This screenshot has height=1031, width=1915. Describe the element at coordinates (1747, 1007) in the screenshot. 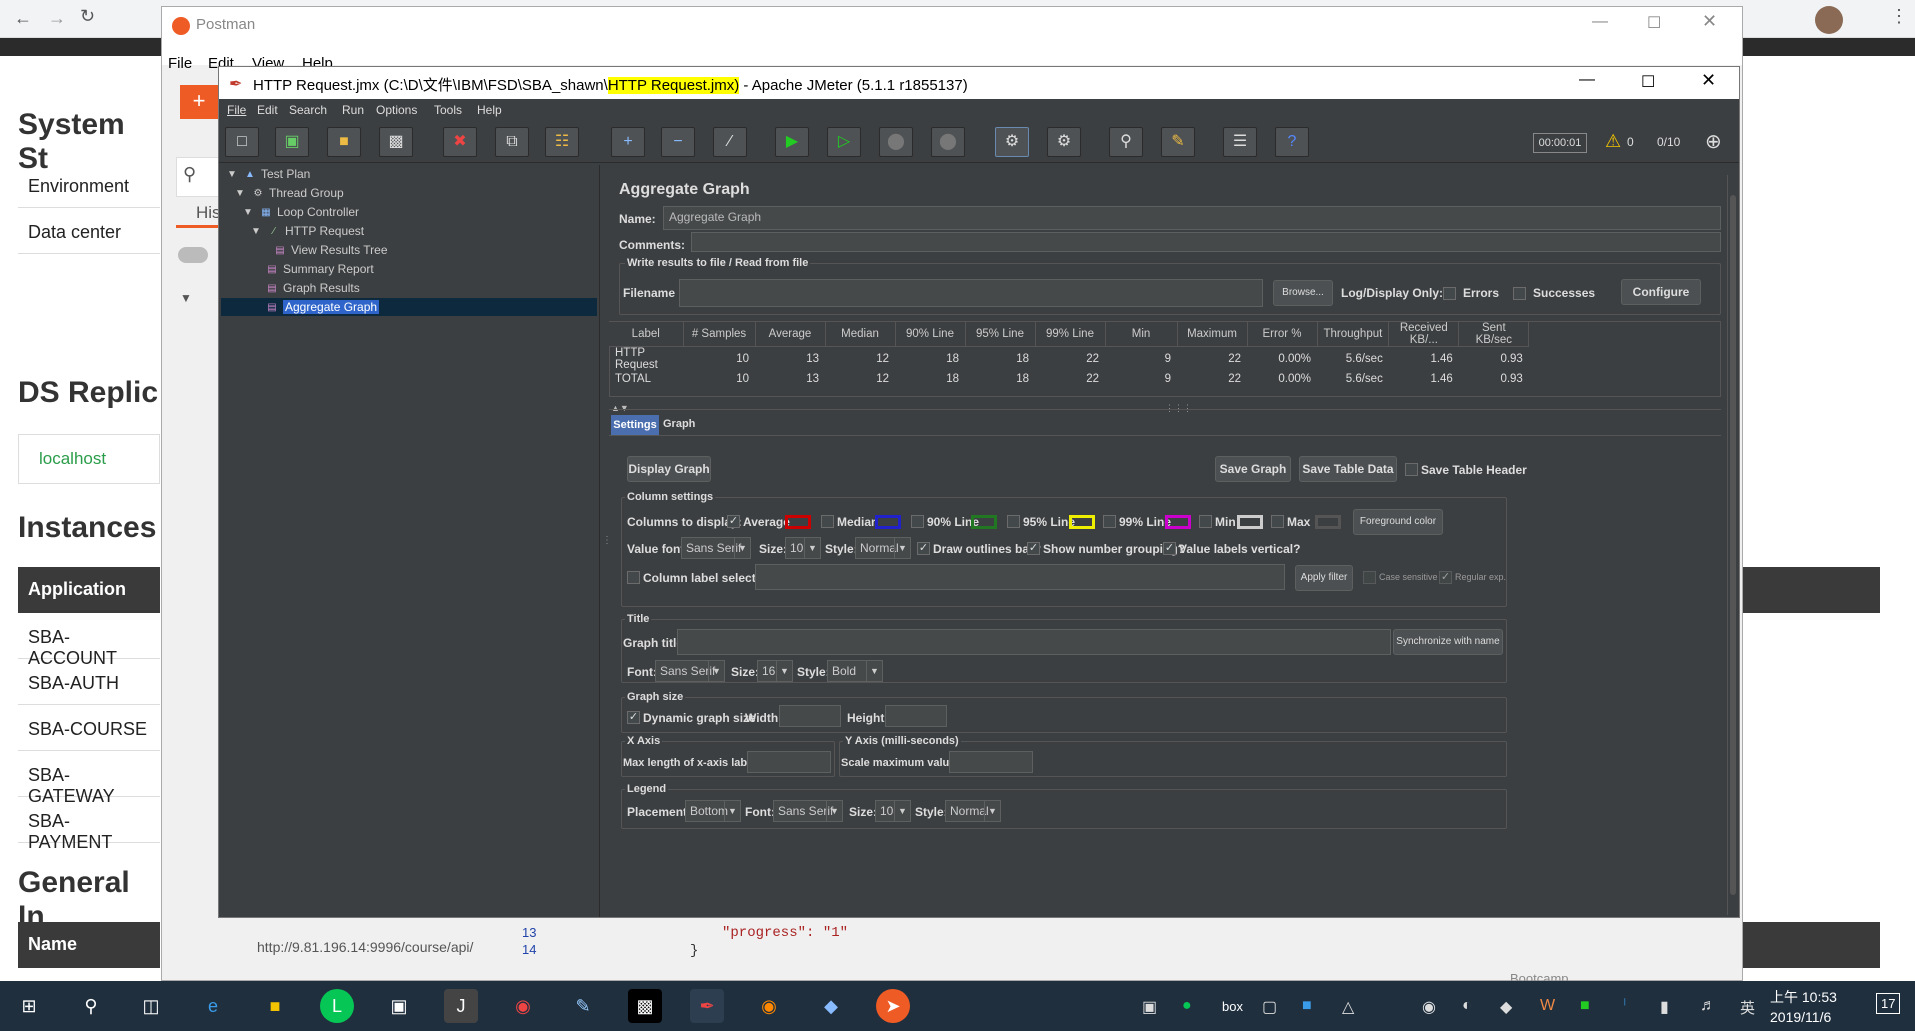

I see `ime-indicator: 英` at that location.